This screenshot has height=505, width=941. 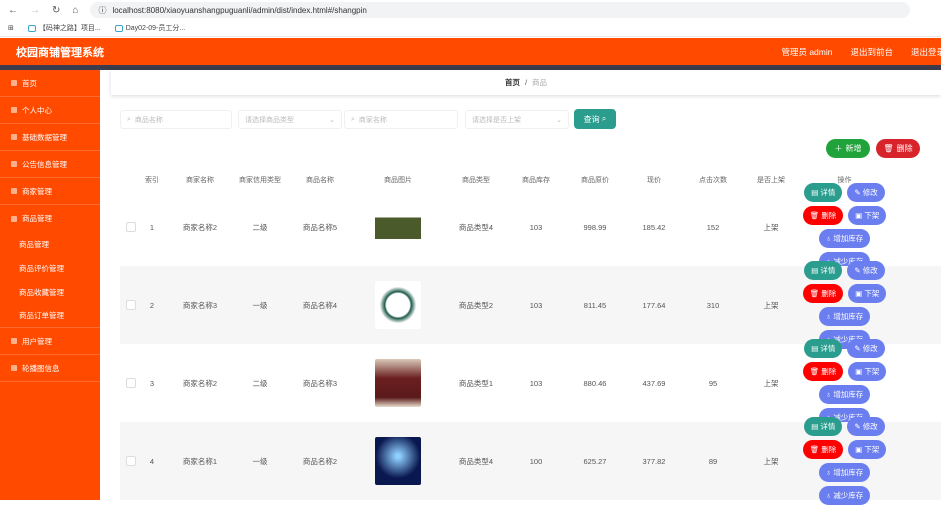 What do you see at coordinates (50, 244) in the screenshot?
I see `sidebar-sub-goods: 商品管理` at bounding box center [50, 244].